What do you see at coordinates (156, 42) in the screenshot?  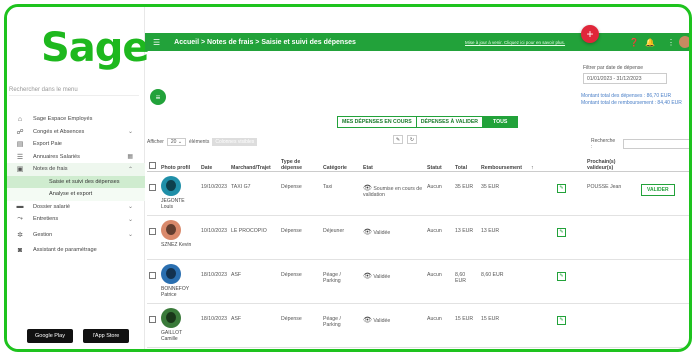 I see `hamburger-icon: ☰` at bounding box center [156, 42].